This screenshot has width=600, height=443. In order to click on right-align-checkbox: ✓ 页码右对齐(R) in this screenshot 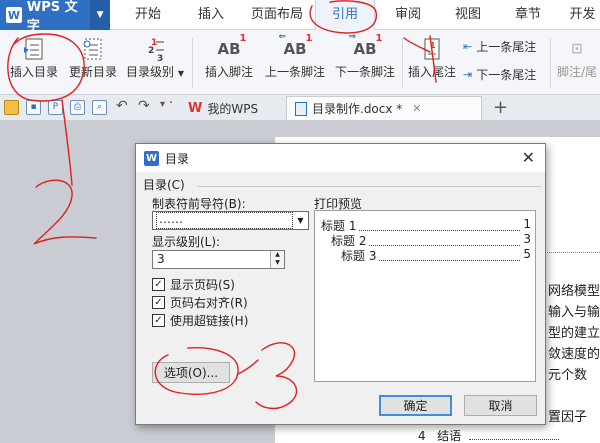, I will do `click(200, 302)`.